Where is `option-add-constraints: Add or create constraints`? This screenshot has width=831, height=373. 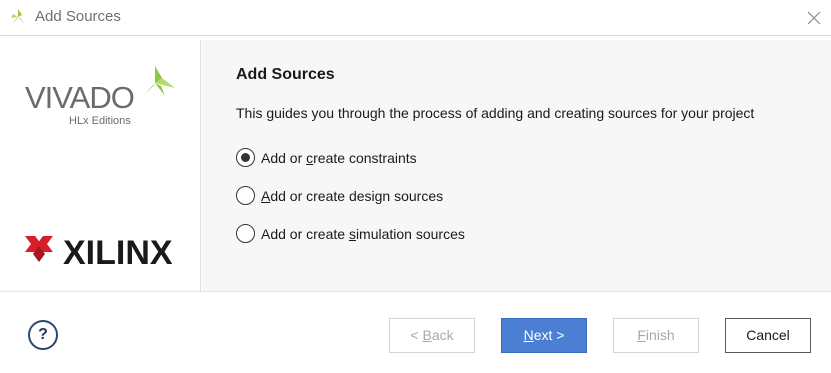
option-add-constraints: Add or create constraints is located at coordinates (326, 157).